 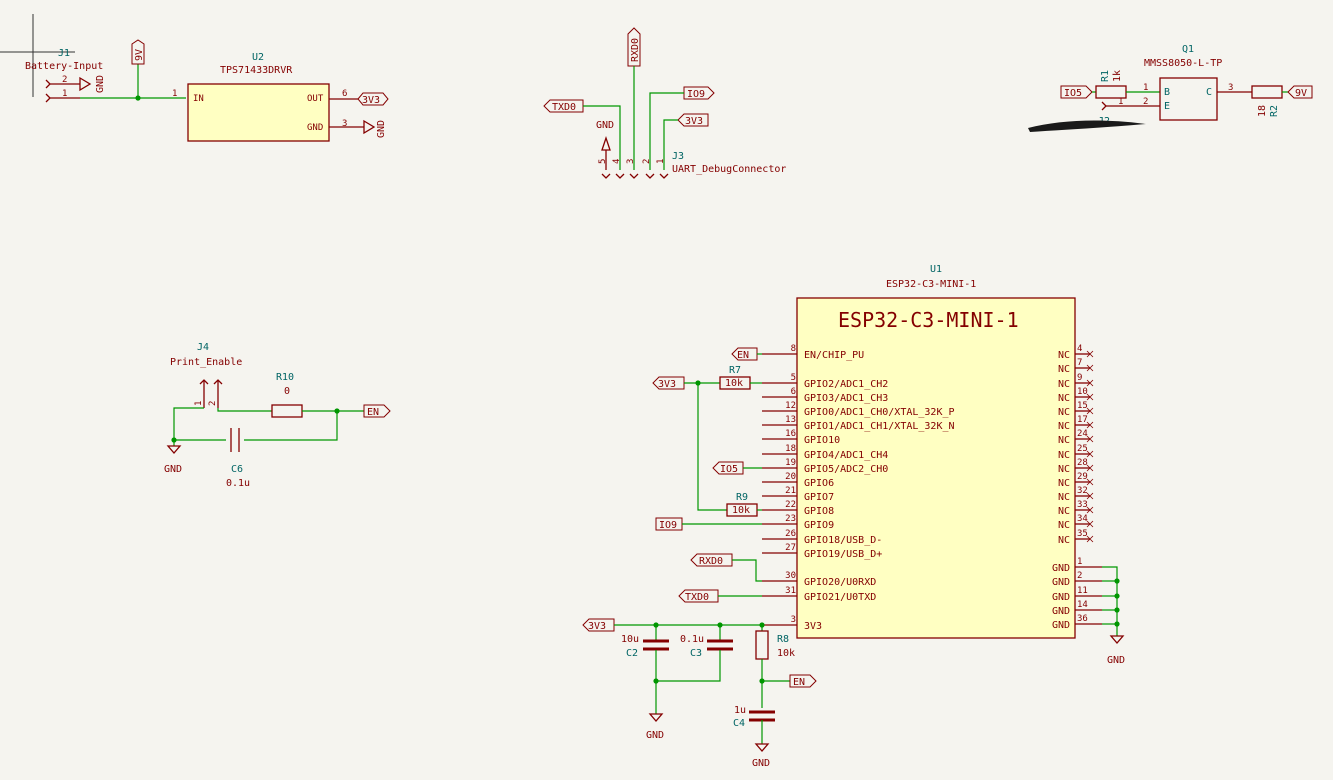 I want to click on net-txd0-u1-text: TXD0, so click(x=697, y=597).